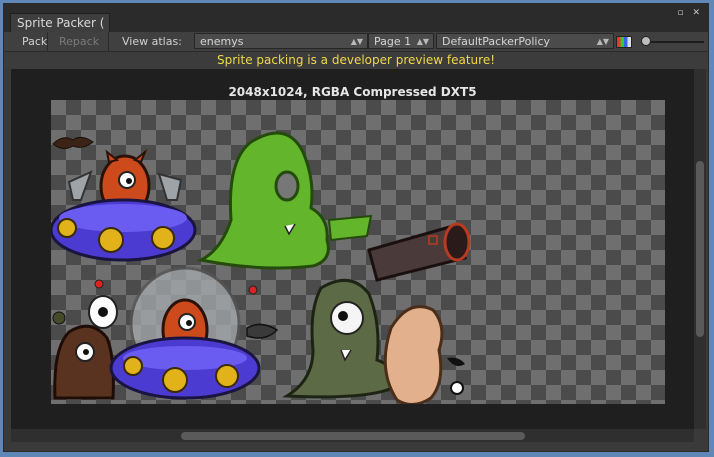  I want to click on atlas-info-label: 2048x1024, RGBA Compressed DXT5, so click(352, 92).